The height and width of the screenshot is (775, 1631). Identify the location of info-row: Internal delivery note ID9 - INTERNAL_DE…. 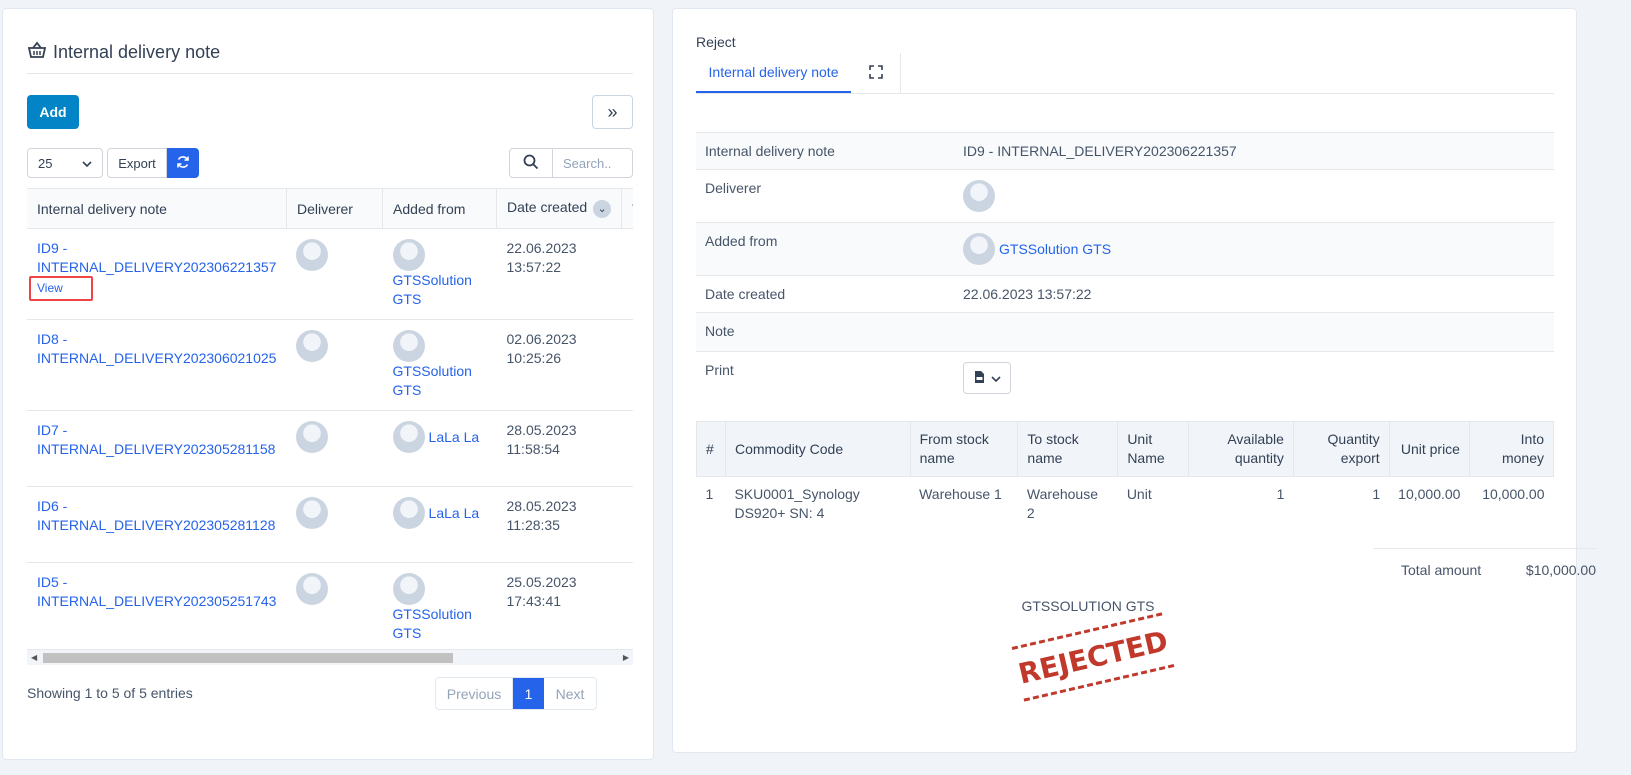
(1125, 151).